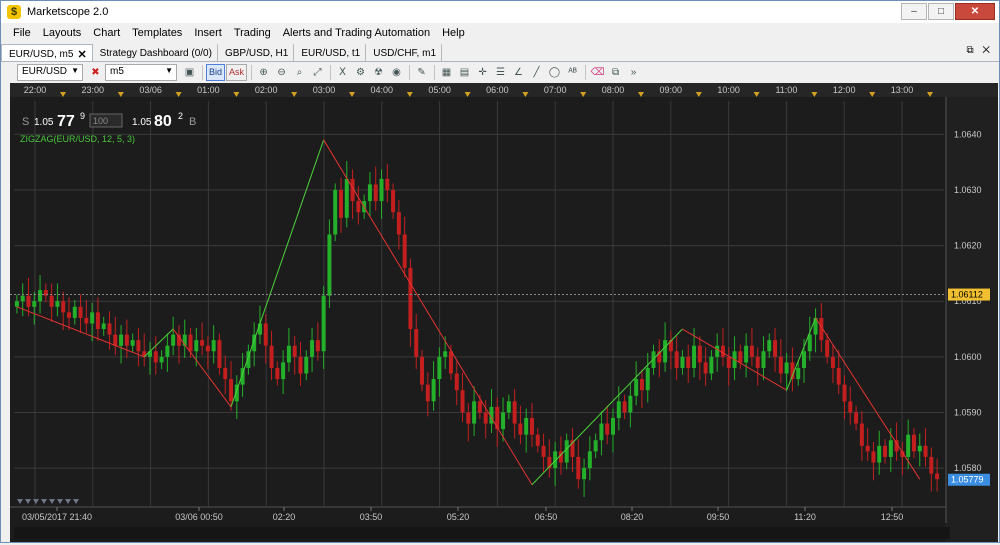 This screenshot has height=545, width=1000. What do you see at coordinates (256, 52) in the screenshot?
I see `tab-gbpusd-h1: GBP/USD, H1` at bounding box center [256, 52].